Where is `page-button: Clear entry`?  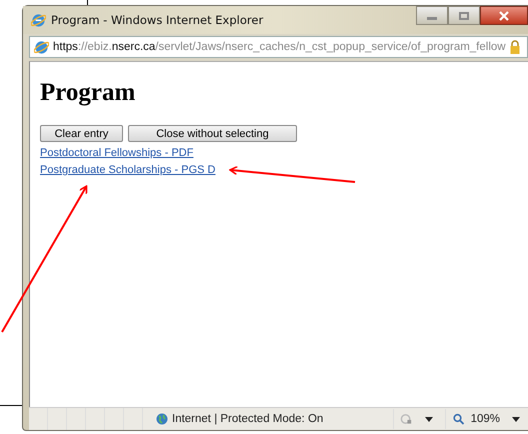
page-button: Clear entry is located at coordinates (81, 133).